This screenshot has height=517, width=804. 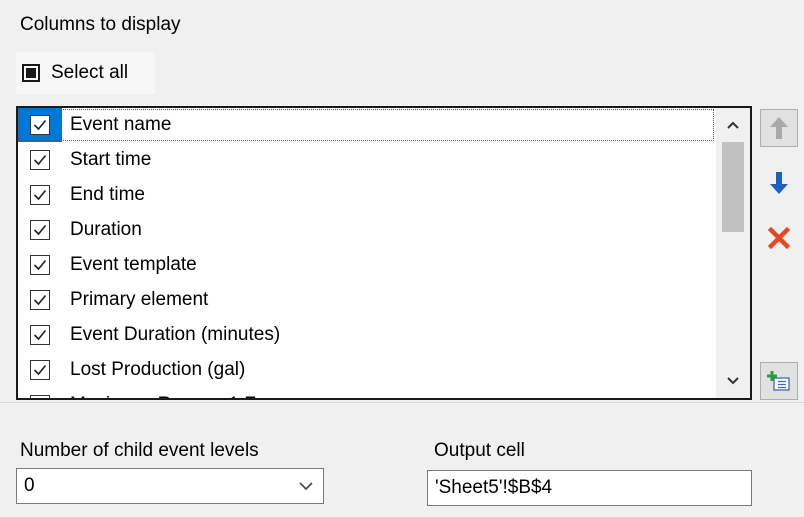 I want to click on select-all-checkbox: Select all, so click(x=85, y=73).